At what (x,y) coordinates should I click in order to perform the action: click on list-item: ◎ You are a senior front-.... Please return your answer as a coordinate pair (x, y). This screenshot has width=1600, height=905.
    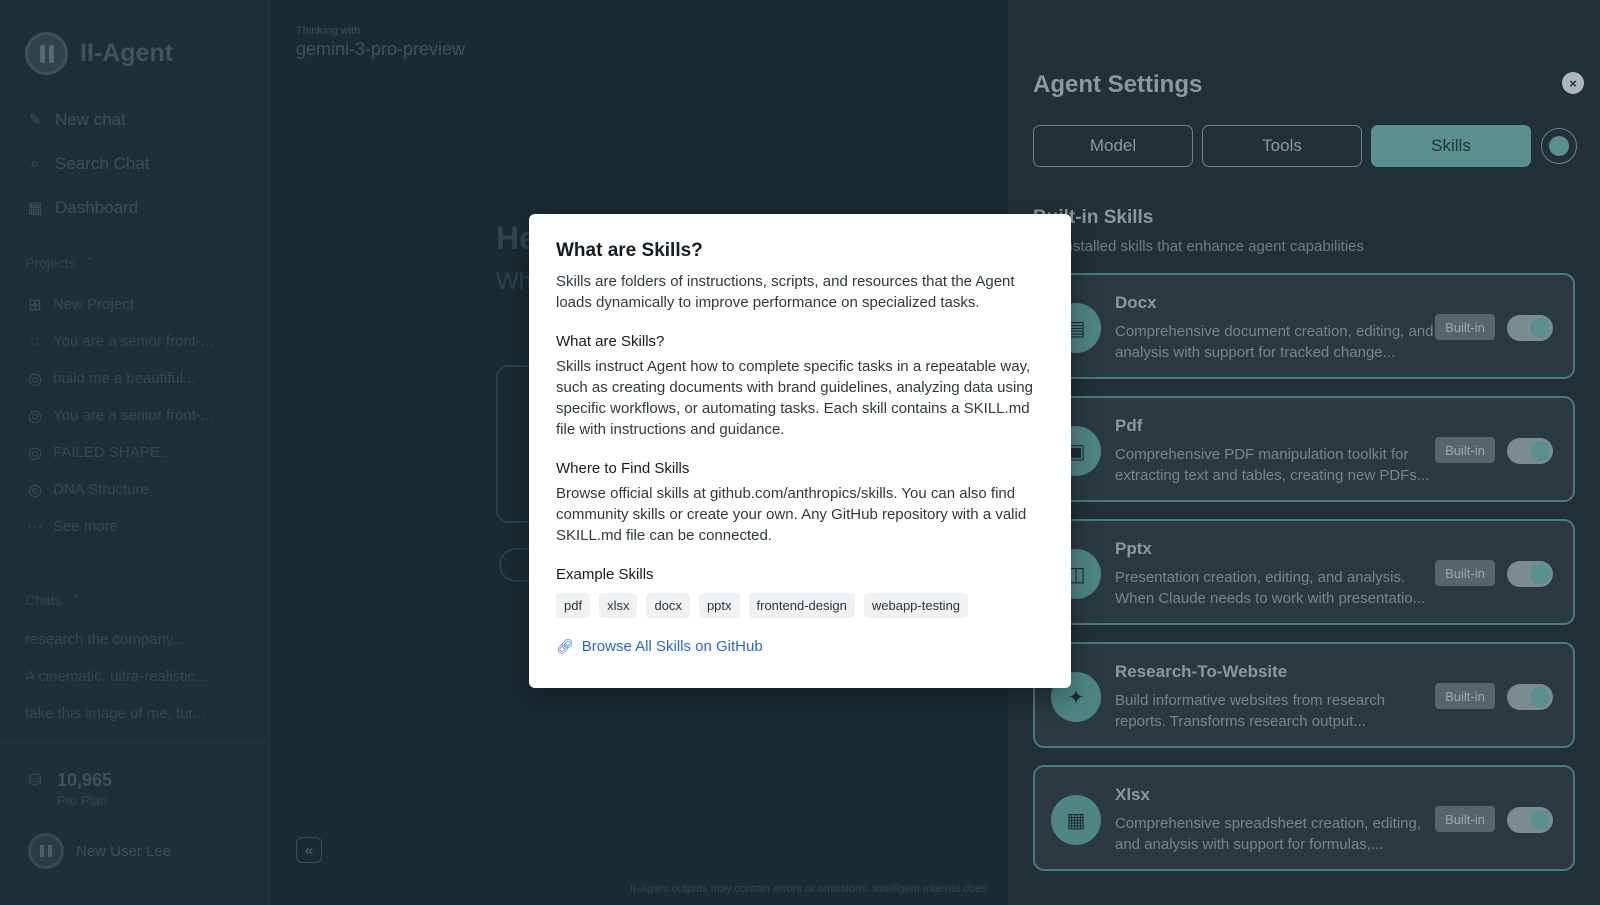
    Looking at the image, I should click on (140, 415).